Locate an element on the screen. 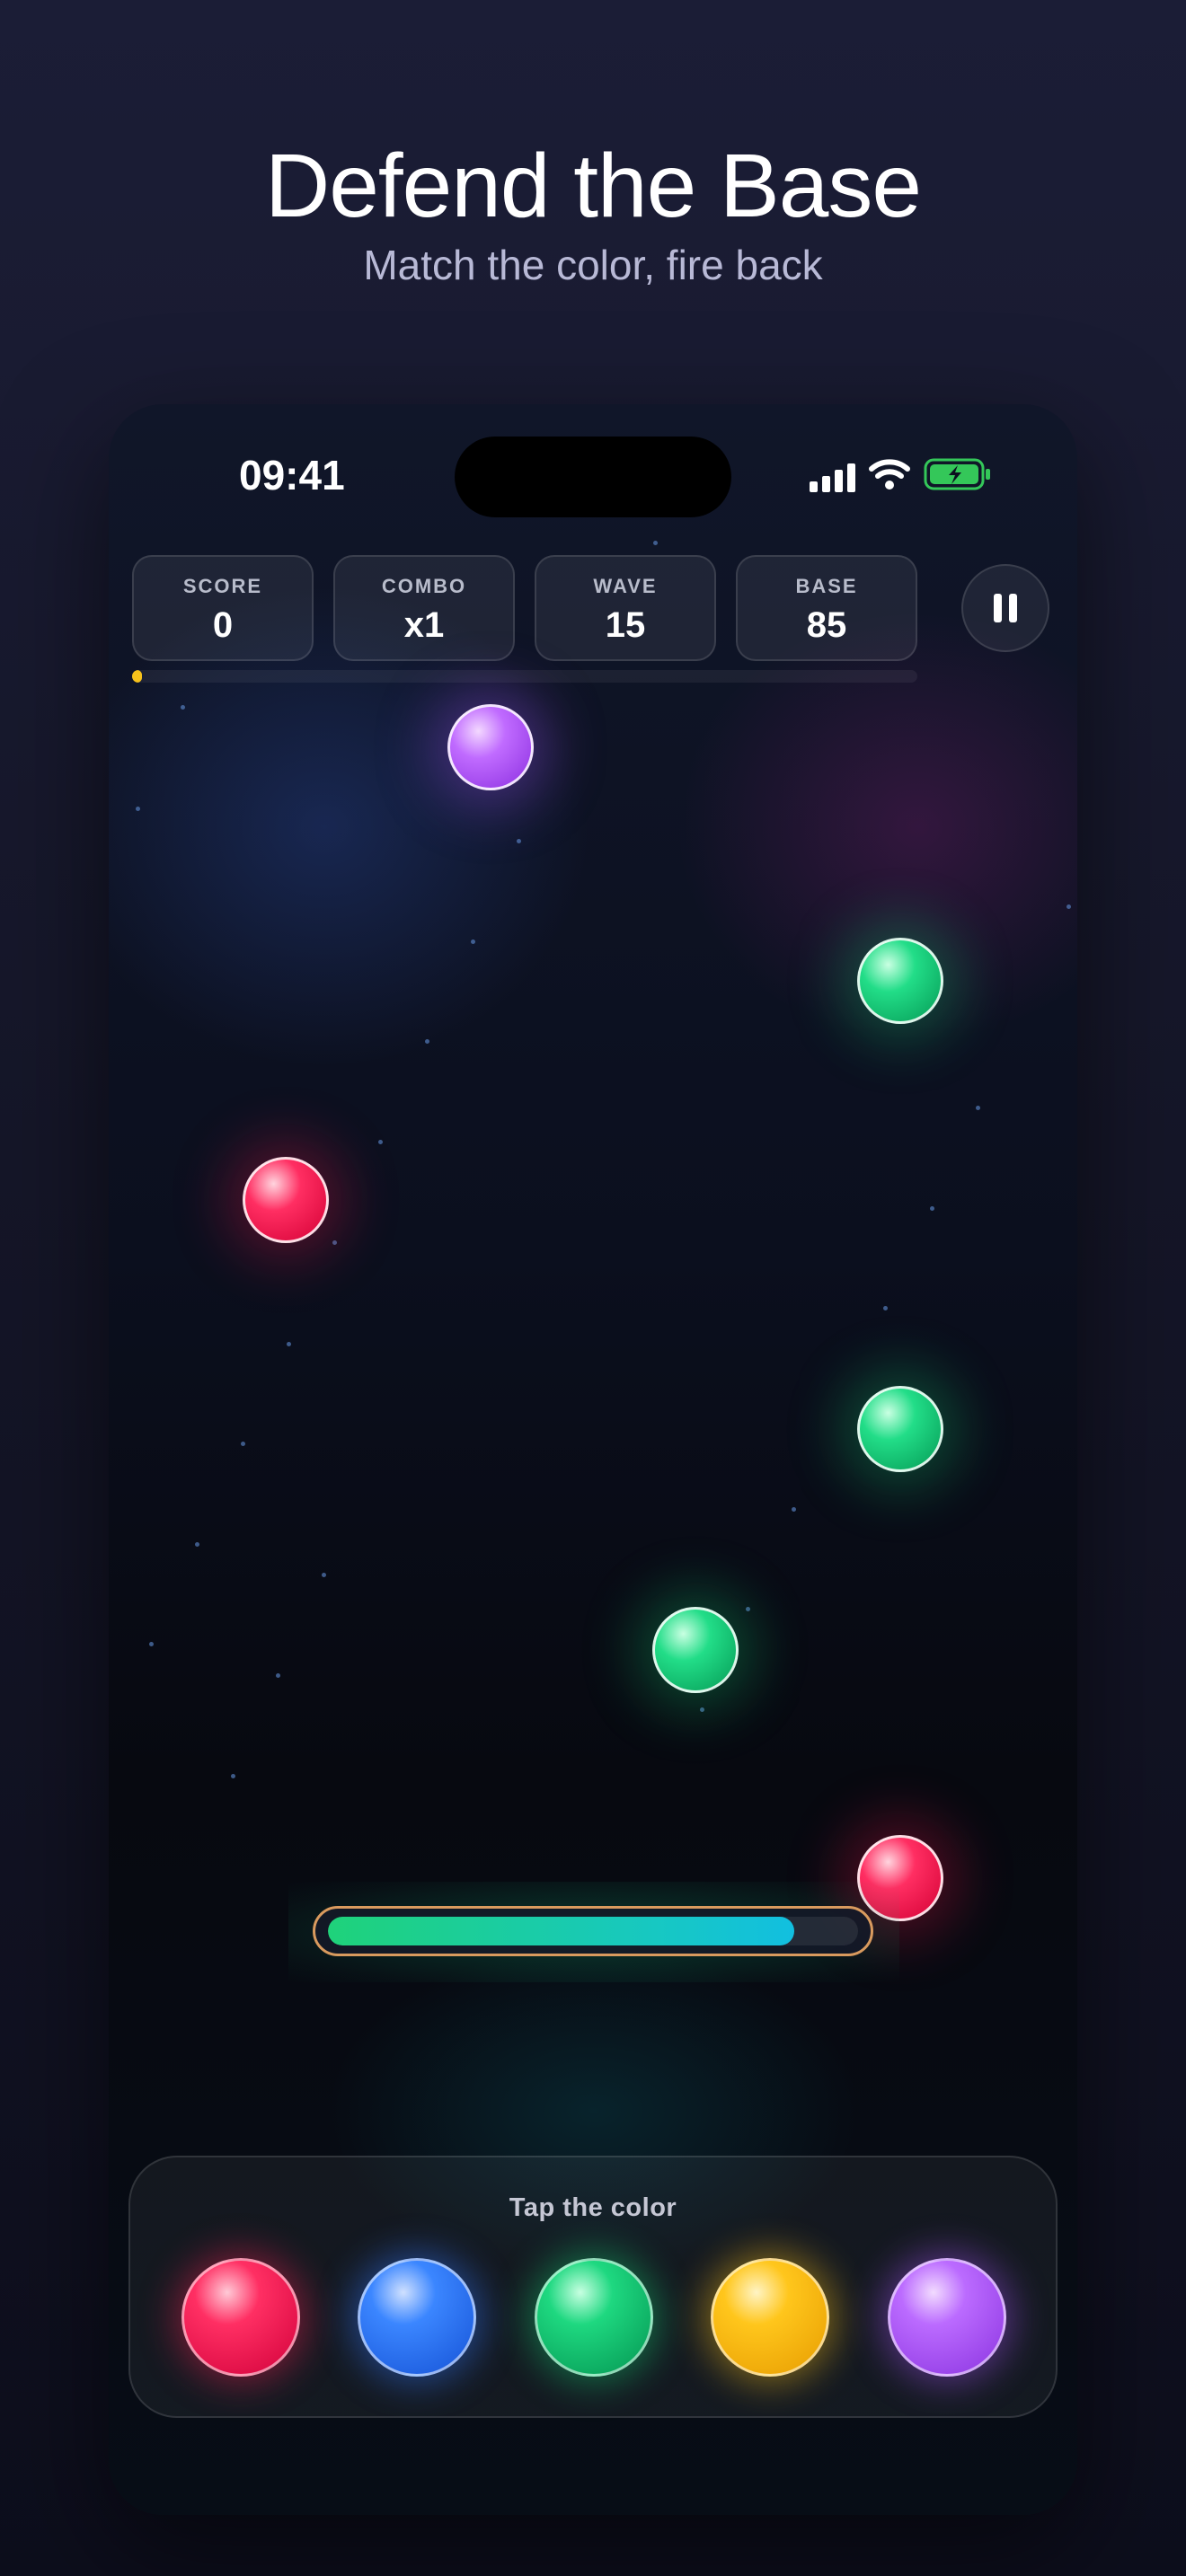 Image resolution: width=1186 pixels, height=2576 pixels. color-button-green is located at coordinates (594, 2317).